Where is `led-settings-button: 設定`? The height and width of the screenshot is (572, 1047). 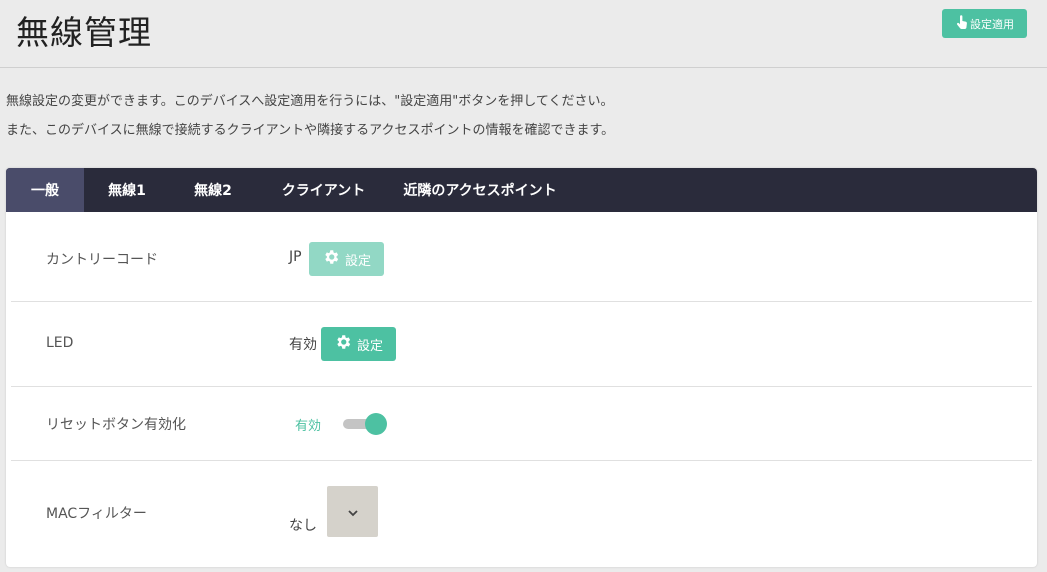 led-settings-button: 設定 is located at coordinates (358, 344).